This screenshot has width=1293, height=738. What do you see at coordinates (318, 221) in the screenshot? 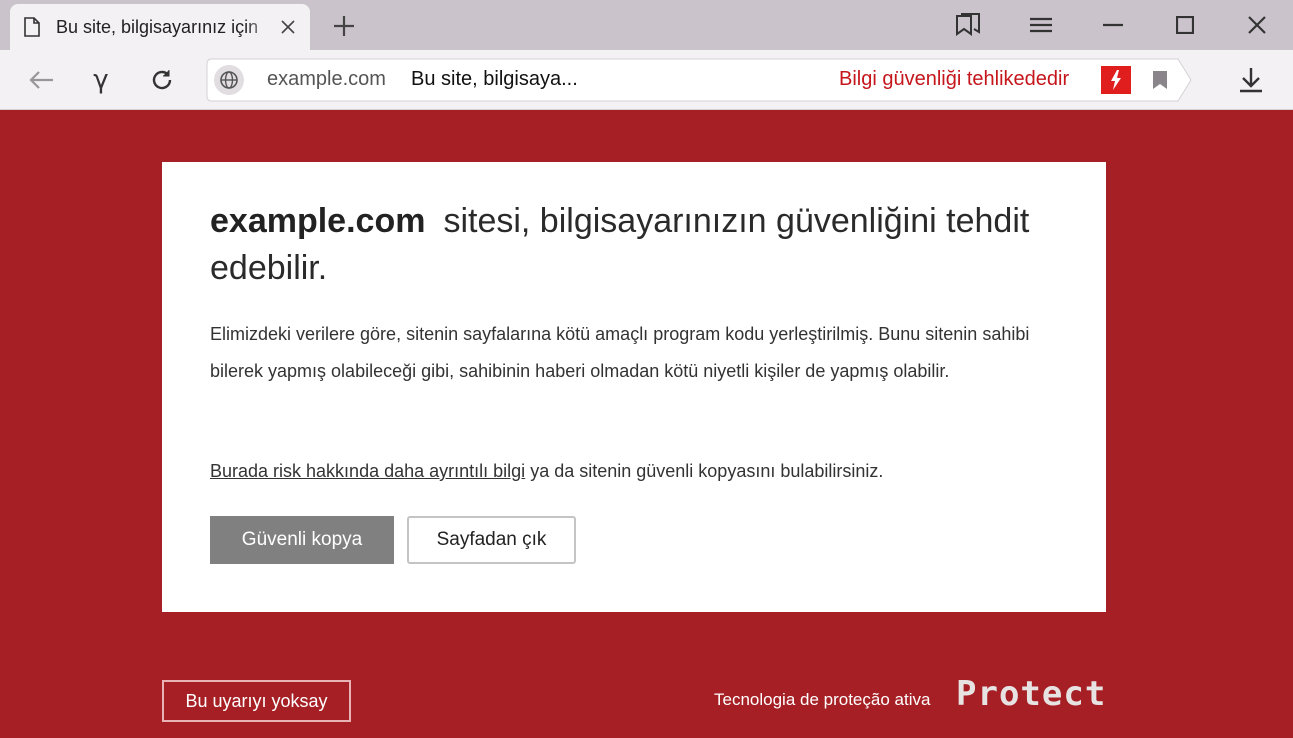
I see `heading-domain: example.com` at bounding box center [318, 221].